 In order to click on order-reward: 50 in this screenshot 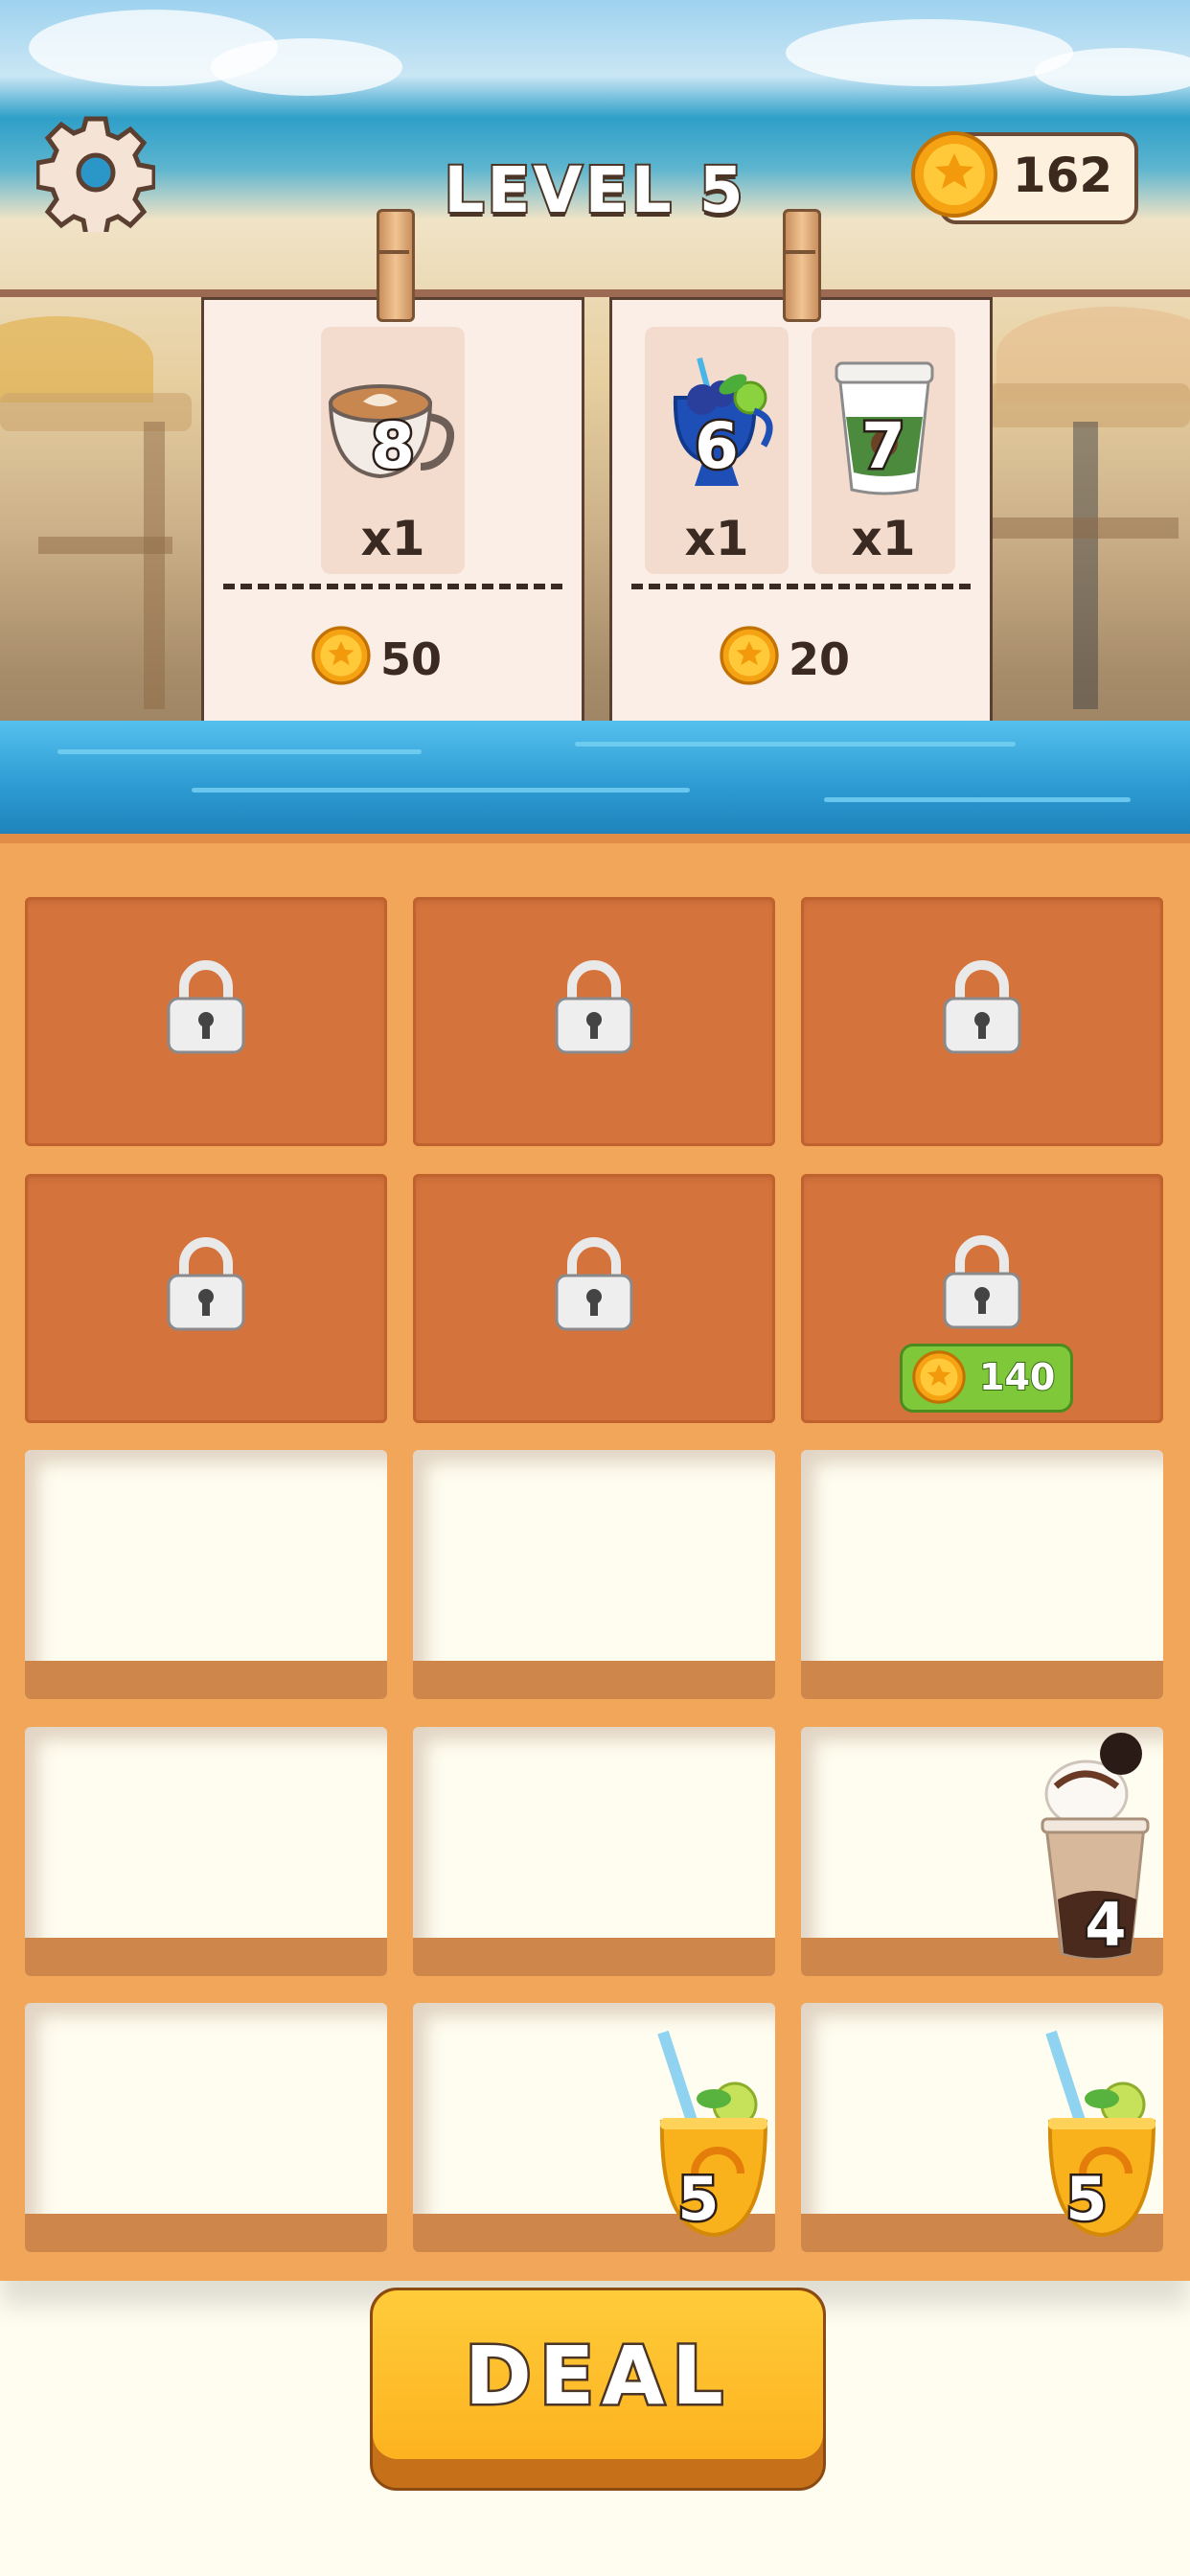, I will do `click(393, 659)`.